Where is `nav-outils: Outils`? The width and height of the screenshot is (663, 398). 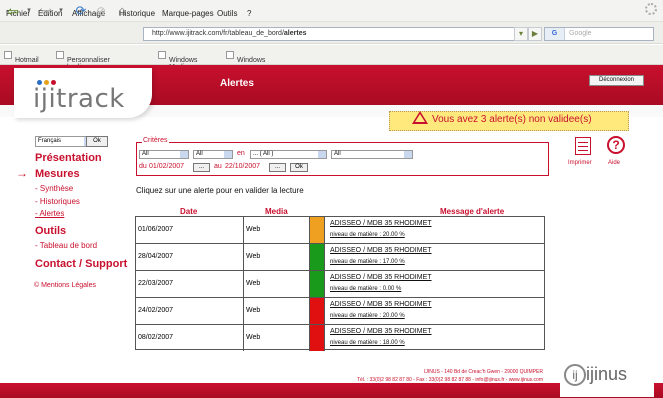
nav-outils: Outils is located at coordinates (50, 231).